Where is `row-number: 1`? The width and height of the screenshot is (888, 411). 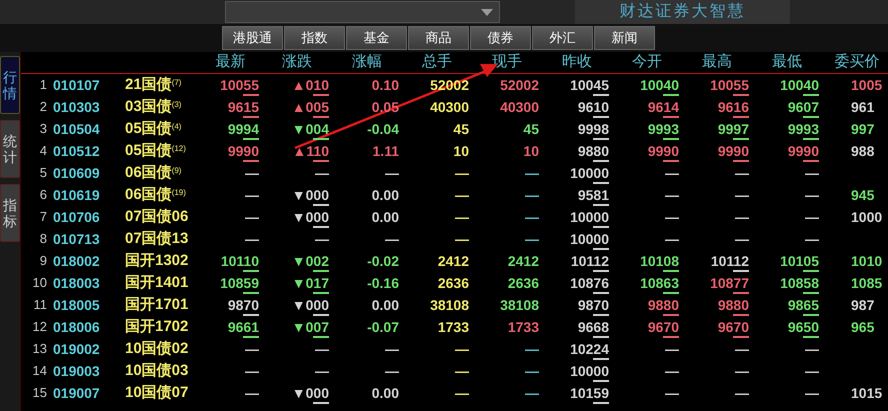 row-number: 1 is located at coordinates (43, 85).